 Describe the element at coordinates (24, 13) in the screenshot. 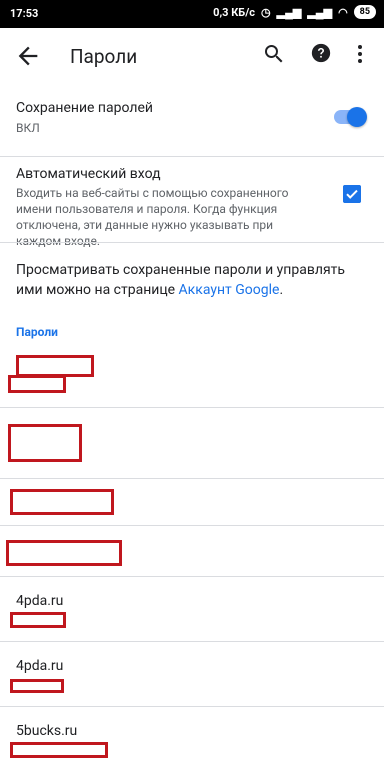

I see `status-time: 17:53` at that location.